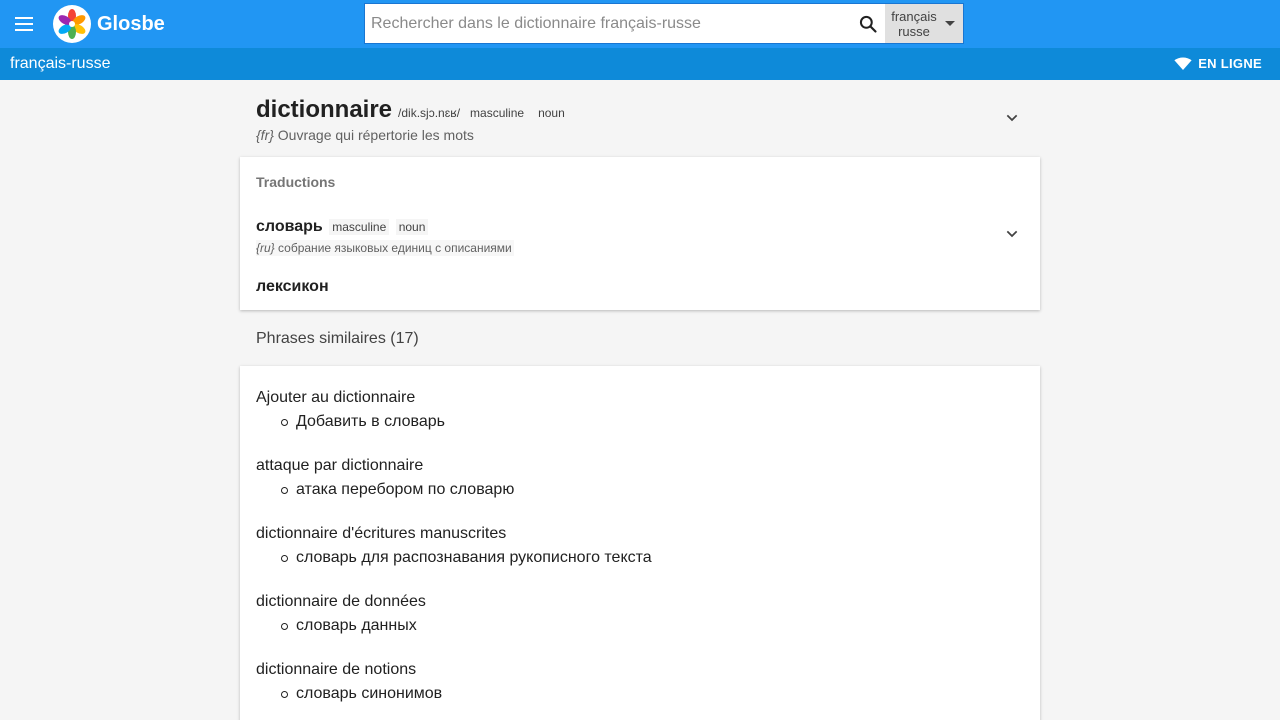 The width and height of the screenshot is (1280, 720). Describe the element at coordinates (292, 287) in the screenshot. I see `translation-item: лексикон` at that location.